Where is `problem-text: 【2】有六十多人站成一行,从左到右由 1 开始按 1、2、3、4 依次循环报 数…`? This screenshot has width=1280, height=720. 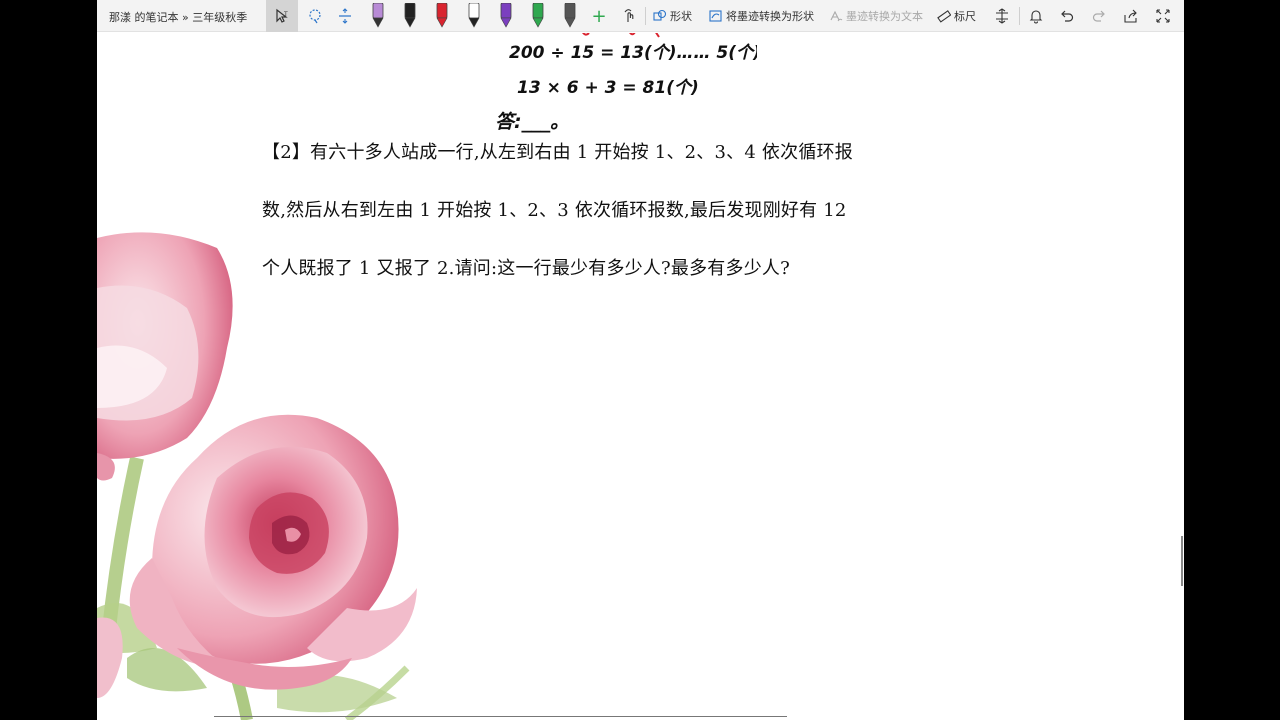
problem-text: 【2】有六十多人站成一行,从左到右由 1 开始按 1、2、3、4 依次循环报 数… is located at coordinates (572, 227).